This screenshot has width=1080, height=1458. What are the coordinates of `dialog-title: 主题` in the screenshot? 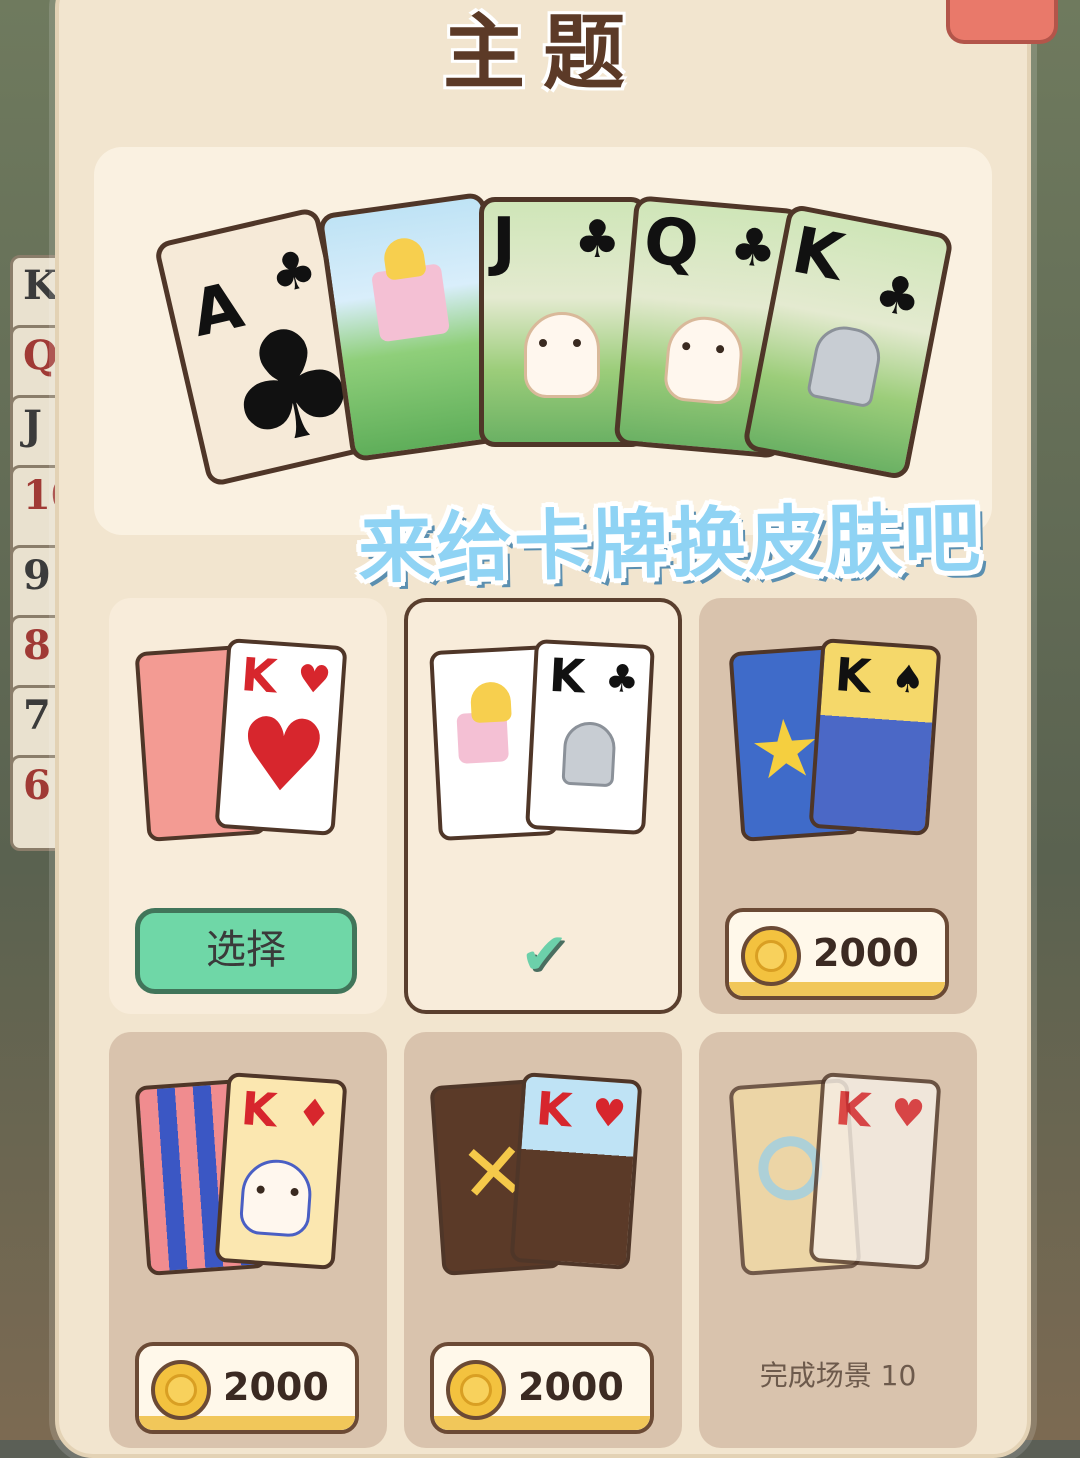 It's located at (542, 53).